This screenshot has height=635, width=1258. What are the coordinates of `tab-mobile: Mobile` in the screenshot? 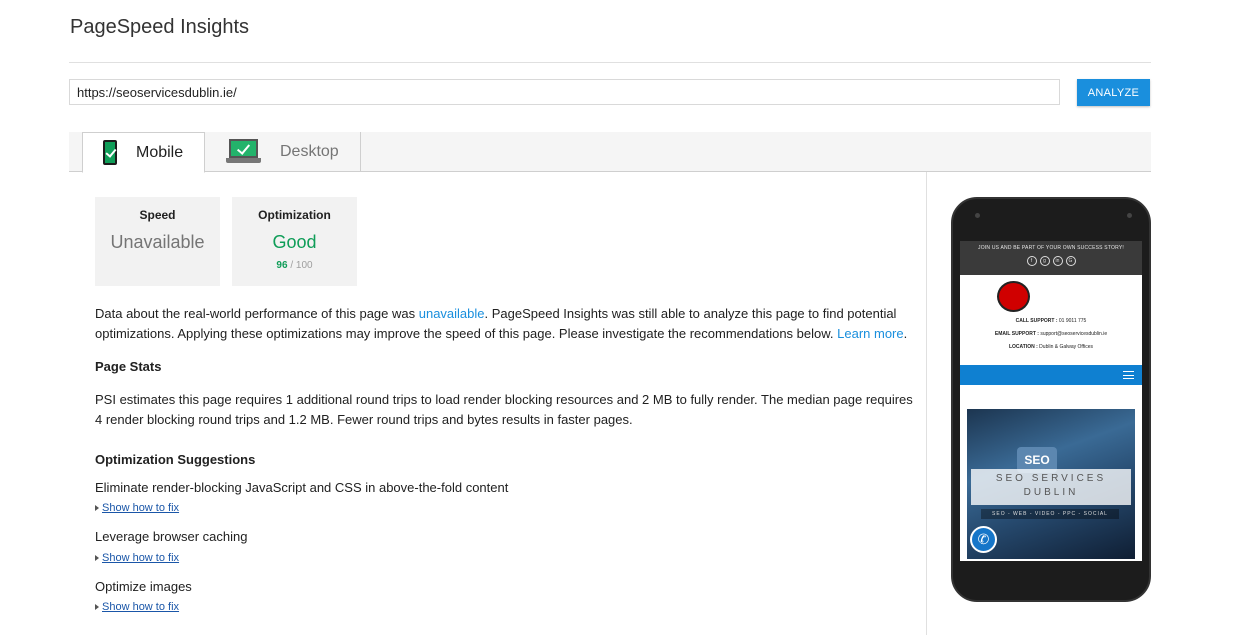 It's located at (143, 152).